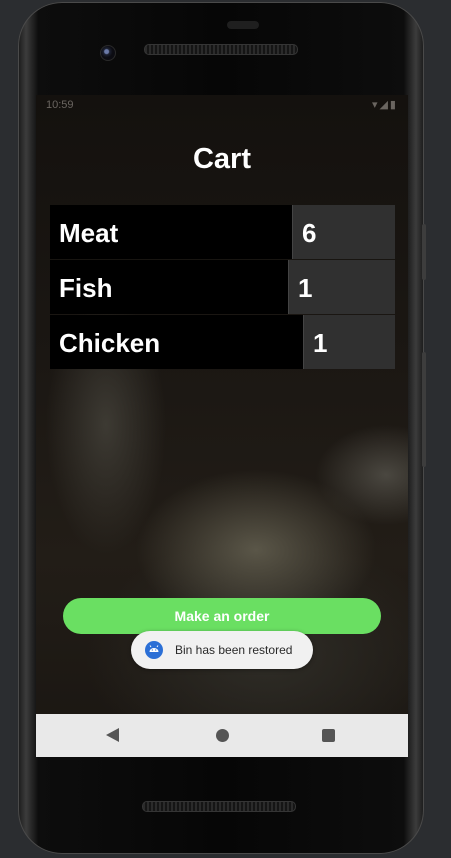  I want to click on status-bar: 10:59 ▾◢▮, so click(222, 106).